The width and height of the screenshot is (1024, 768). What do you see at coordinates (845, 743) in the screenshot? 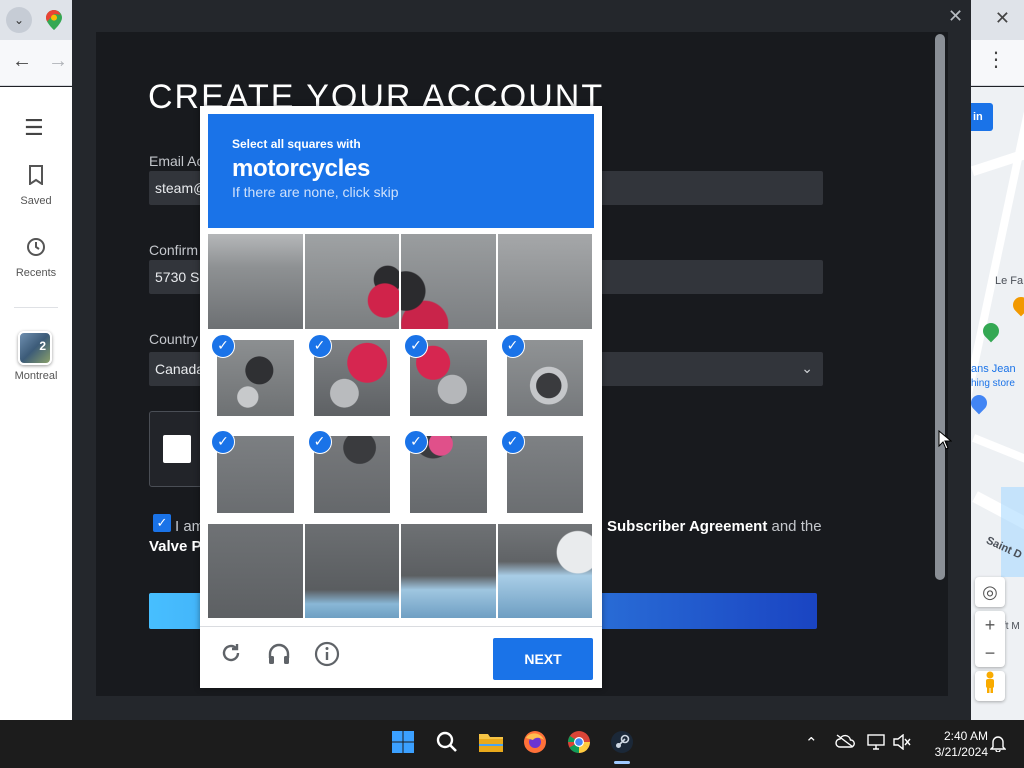
I see `onedrive-icon` at bounding box center [845, 743].